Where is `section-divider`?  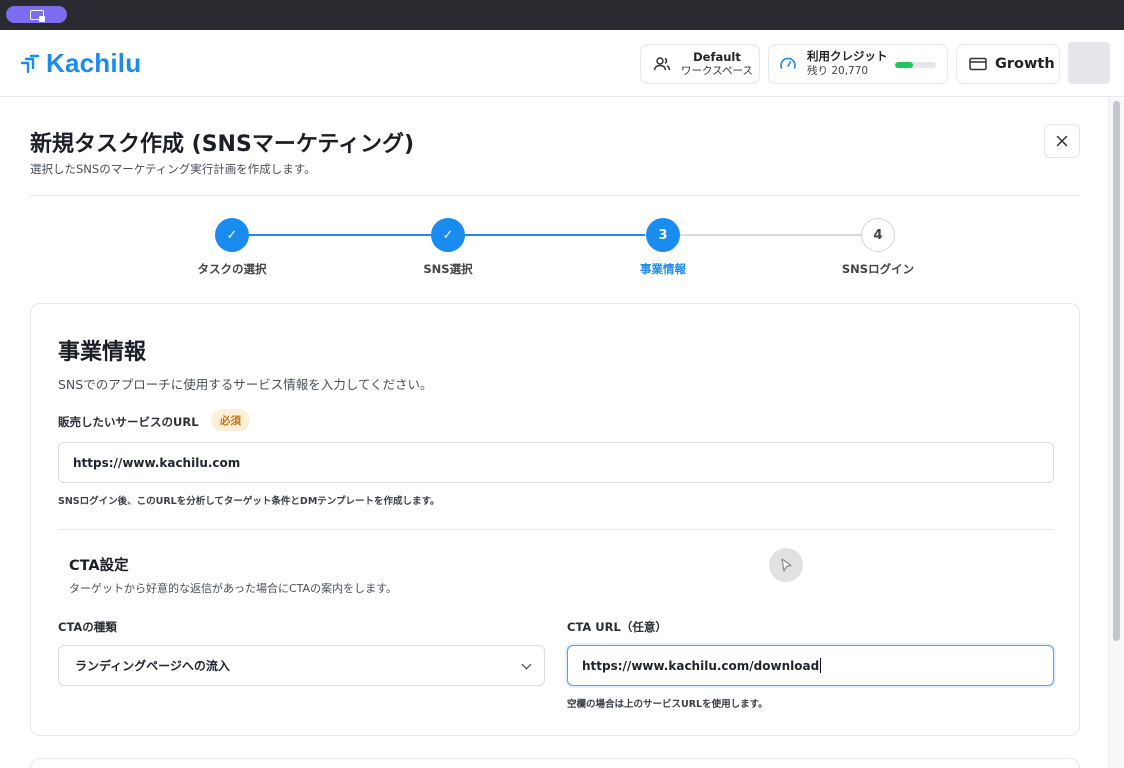
section-divider is located at coordinates (556, 529).